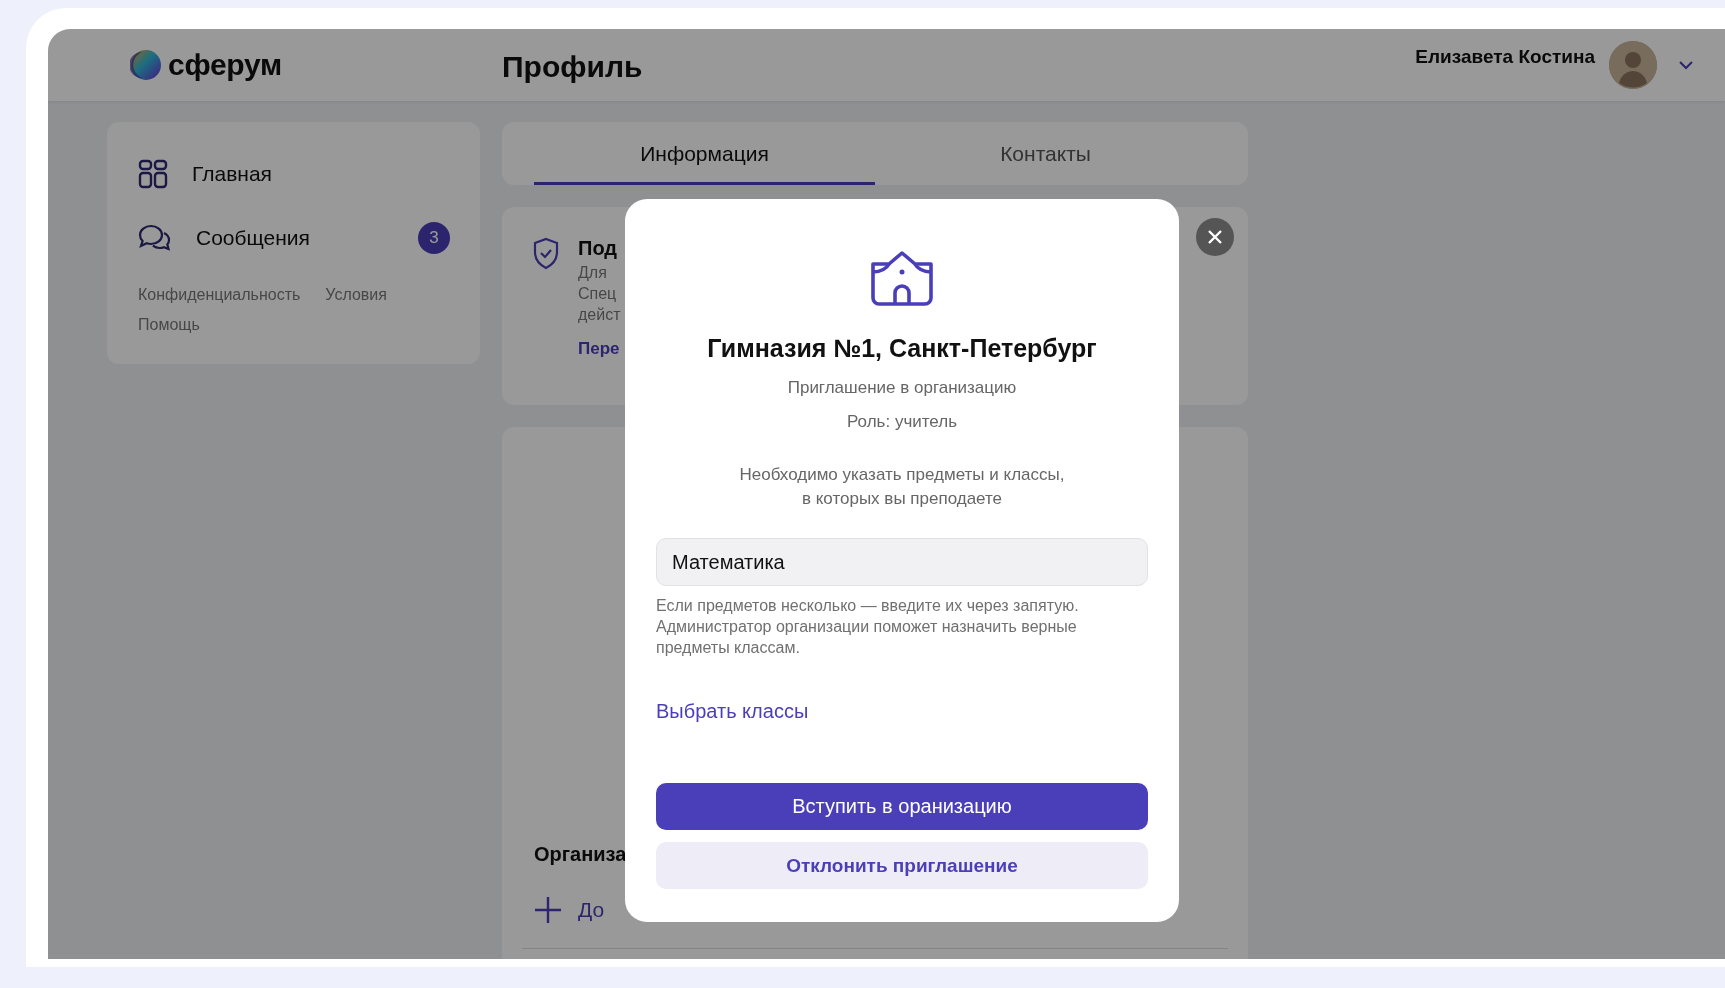 This screenshot has width=1725, height=988. Describe the element at coordinates (1045, 153) in the screenshot. I see `tab: Контакты` at that location.